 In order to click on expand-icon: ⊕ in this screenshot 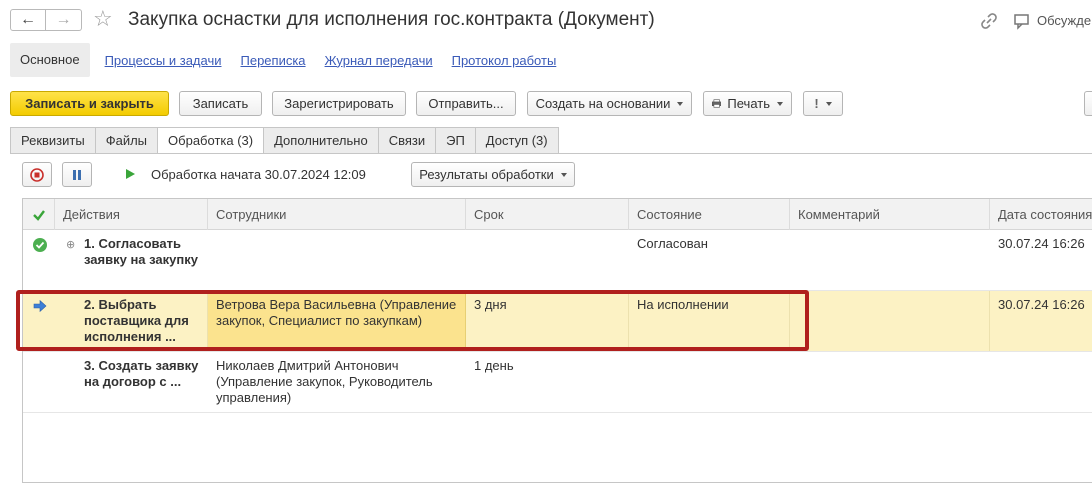, I will do `click(70, 244)`.